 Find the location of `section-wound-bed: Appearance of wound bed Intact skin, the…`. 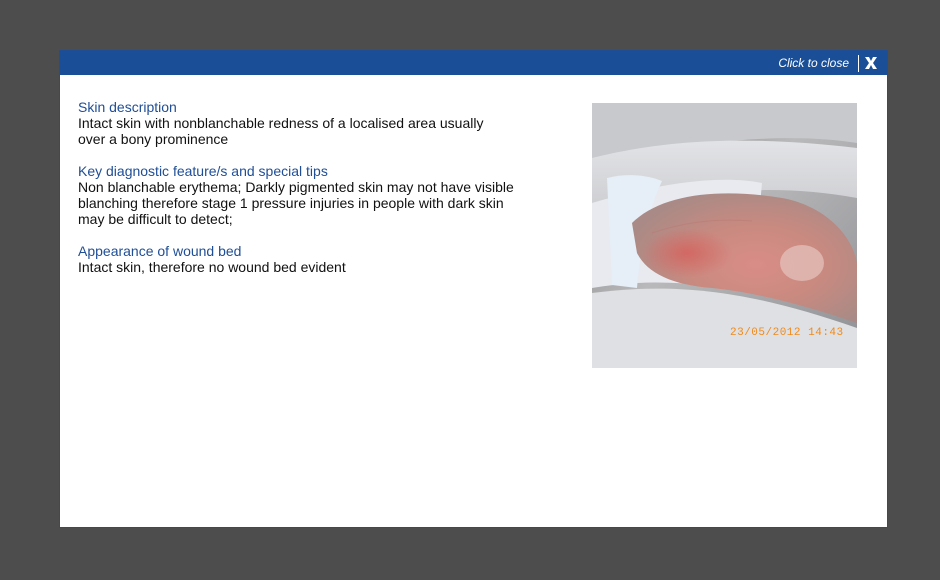

section-wound-bed: Appearance of wound bed Intact skin, the… is located at coordinates (308, 259).